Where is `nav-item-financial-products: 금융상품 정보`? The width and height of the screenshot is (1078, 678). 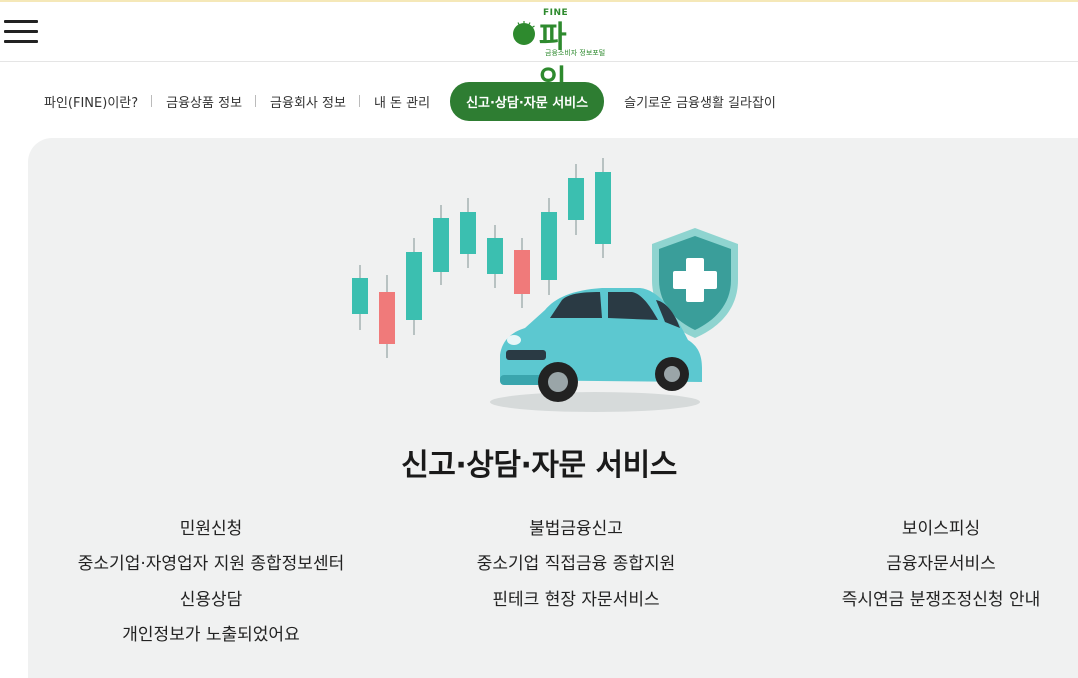
nav-item-financial-products: 금융상품 정보 is located at coordinates (204, 101).